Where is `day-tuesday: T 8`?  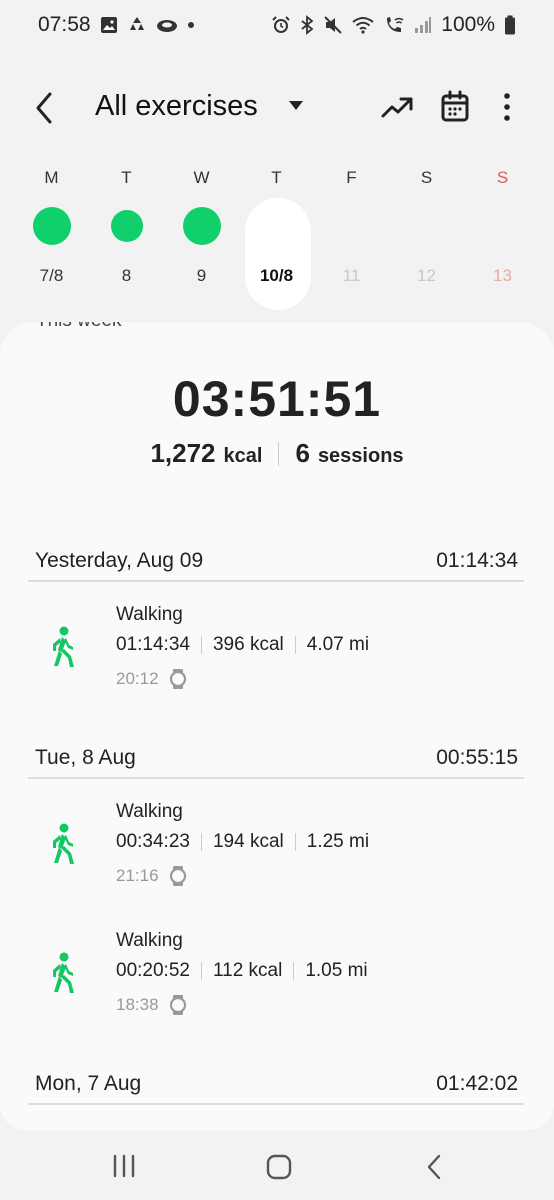
day-tuesday: T 8 is located at coordinates (126, 235).